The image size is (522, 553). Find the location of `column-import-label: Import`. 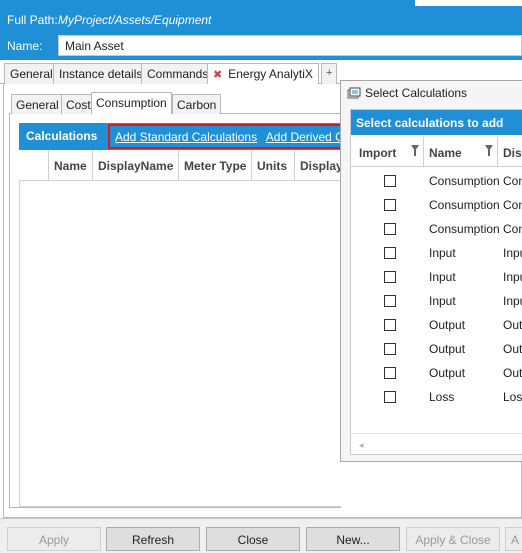

column-import-label: Import is located at coordinates (378, 153).